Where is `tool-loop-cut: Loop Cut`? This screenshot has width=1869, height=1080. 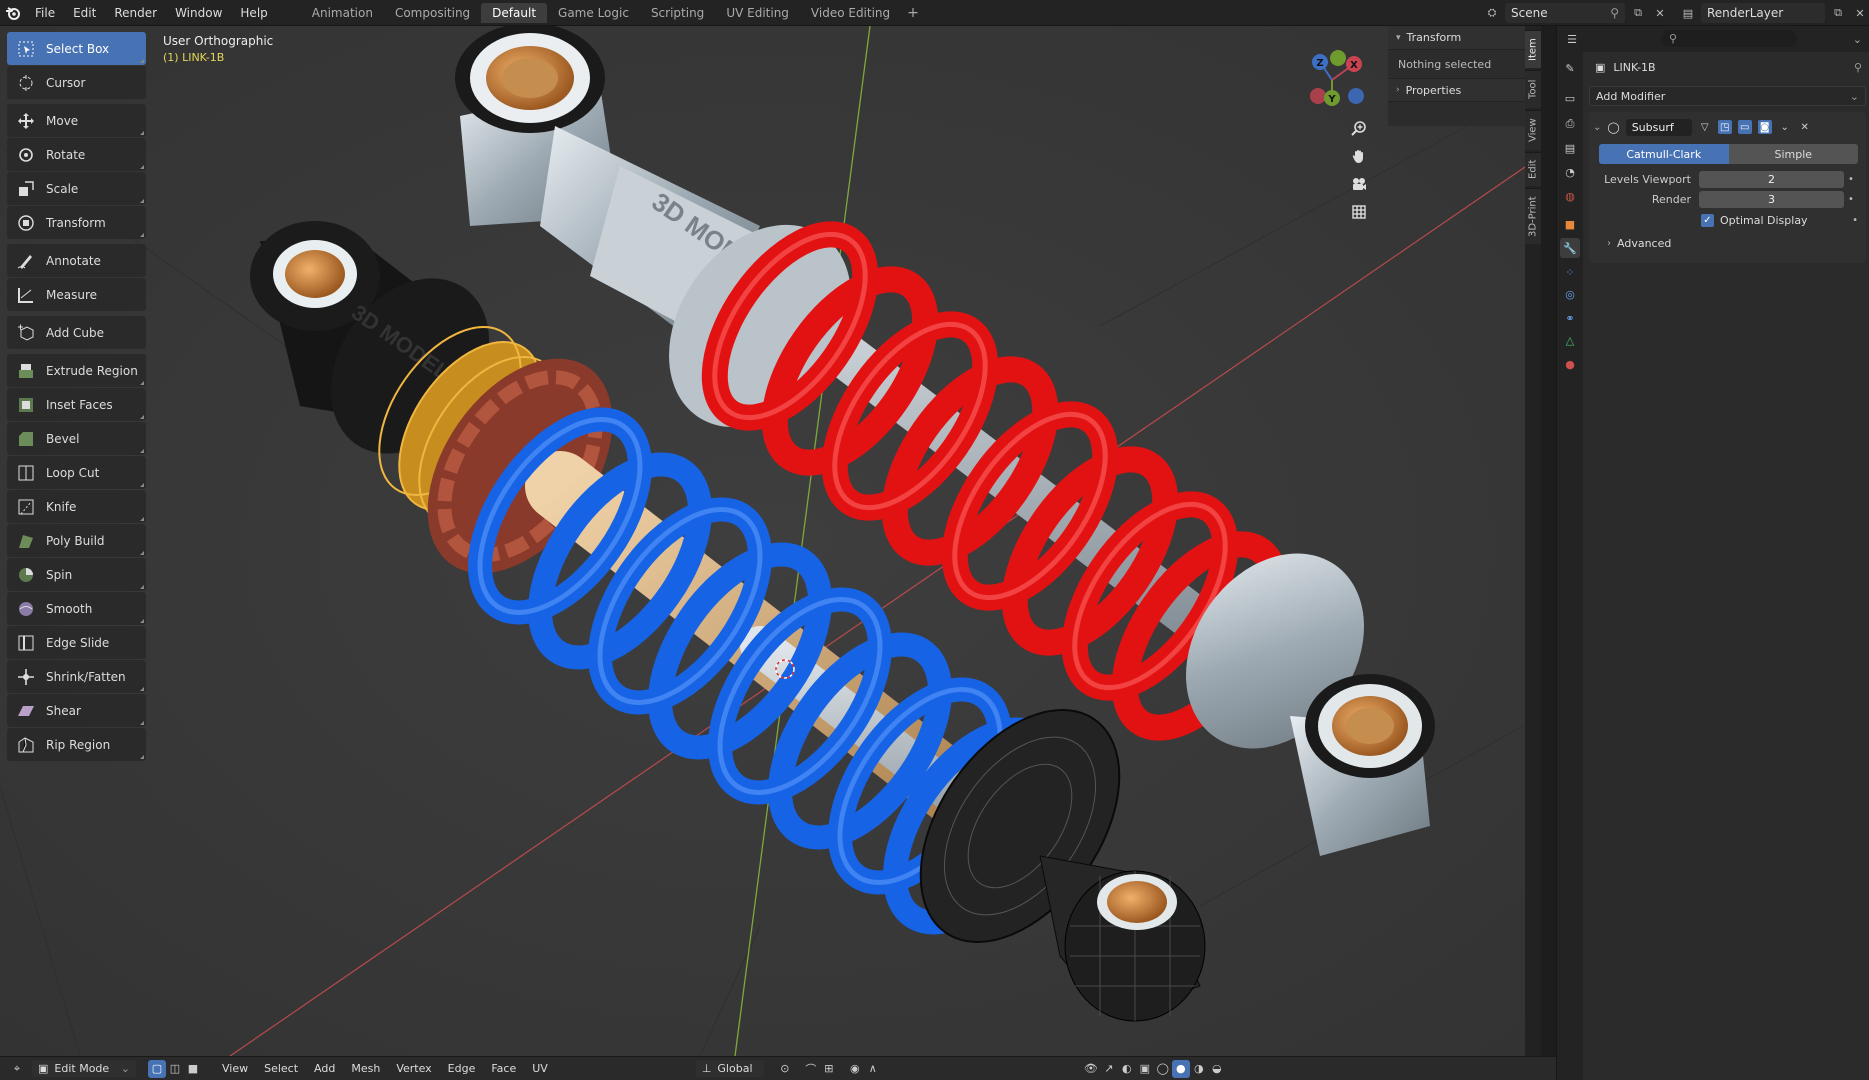
tool-loop-cut: Loop Cut is located at coordinates (76, 472).